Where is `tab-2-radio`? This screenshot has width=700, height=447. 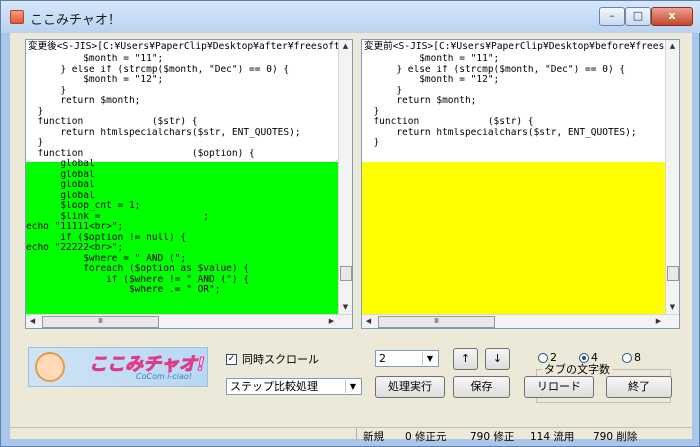
tab-2-radio is located at coordinates (543, 358).